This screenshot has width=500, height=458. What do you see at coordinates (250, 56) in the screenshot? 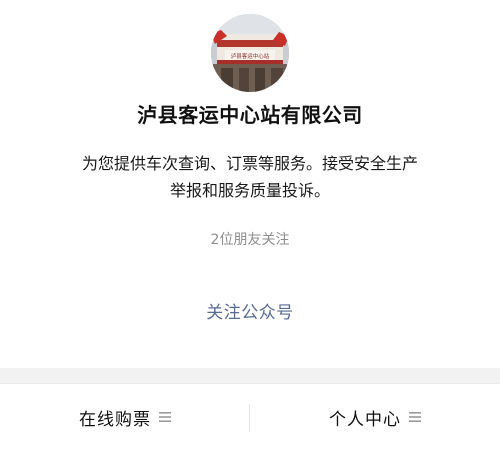
I see `avatar-sign-text: 泸县客运中心站` at bounding box center [250, 56].